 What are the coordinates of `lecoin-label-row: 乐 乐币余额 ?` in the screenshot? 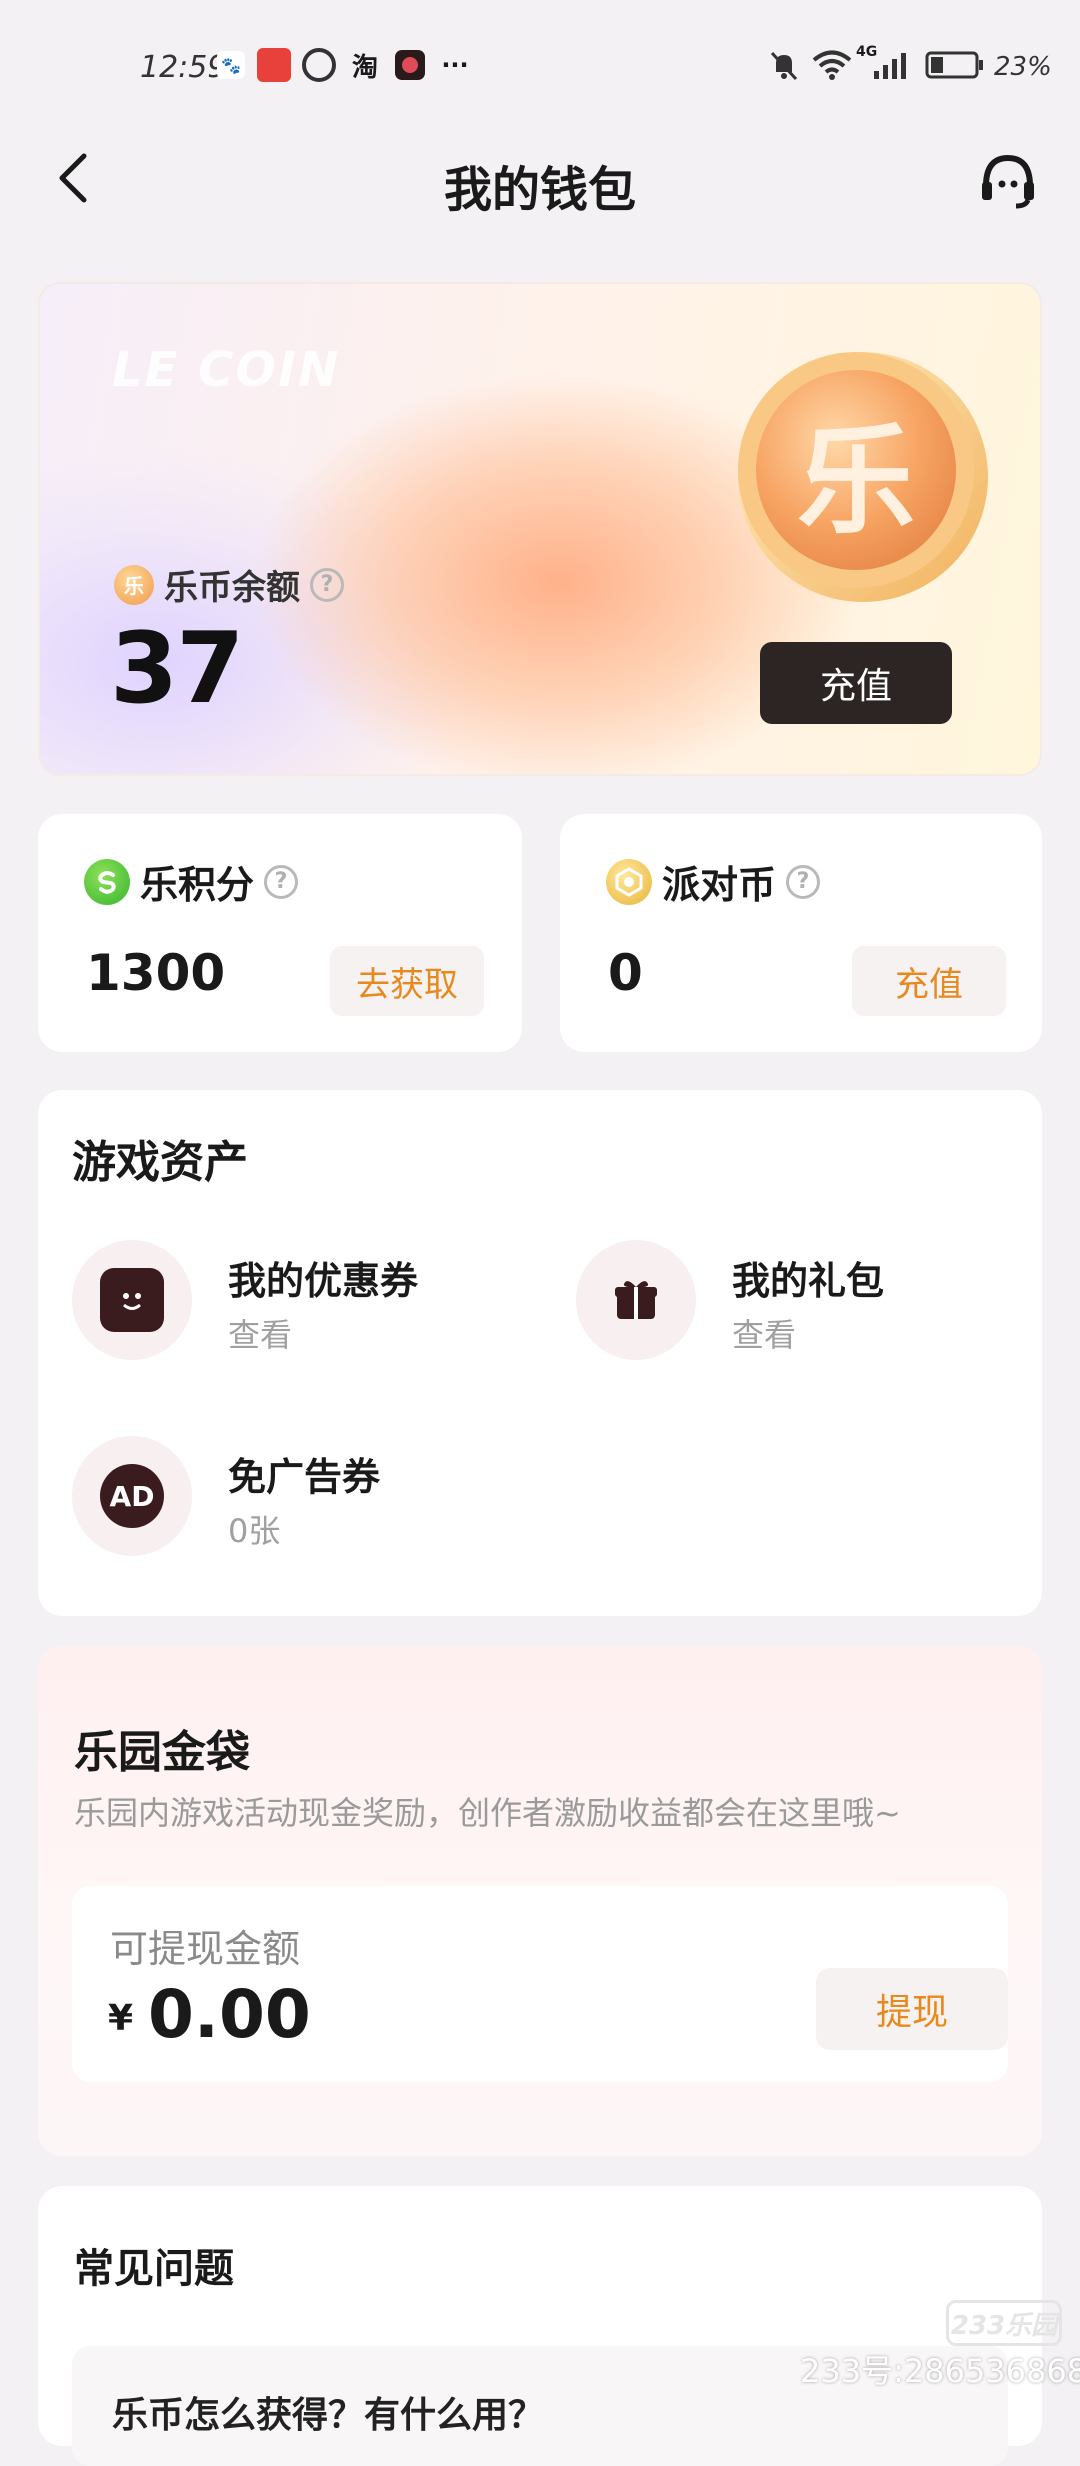 It's located at (229, 584).